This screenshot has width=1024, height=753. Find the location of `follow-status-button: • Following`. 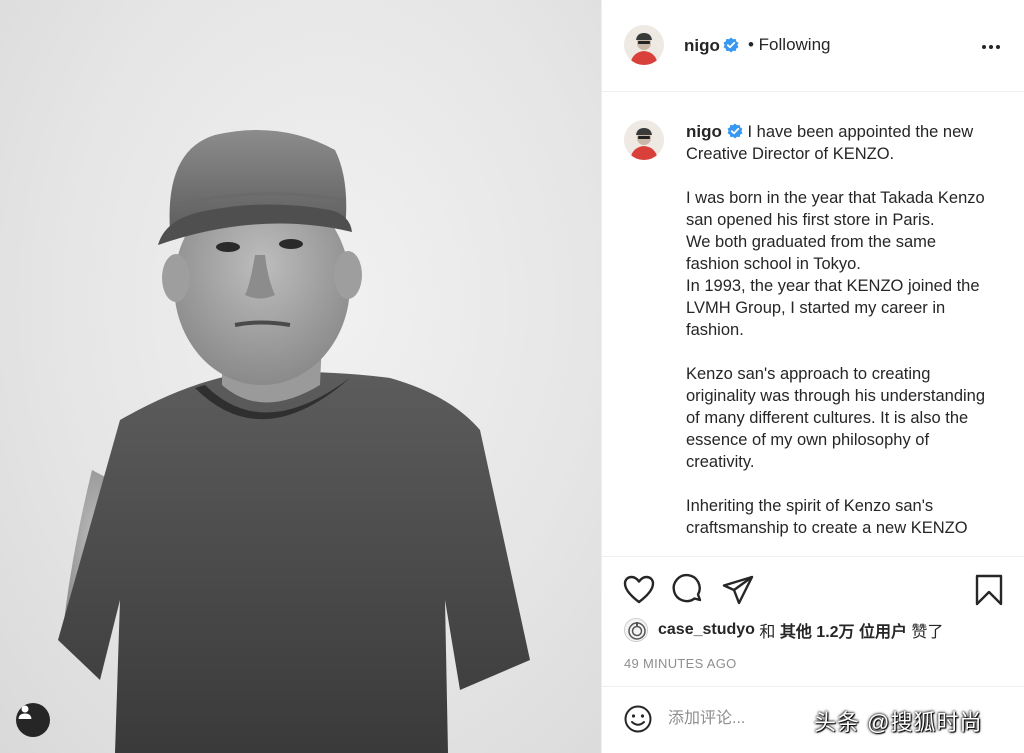

follow-status-button: • Following is located at coordinates (789, 45).